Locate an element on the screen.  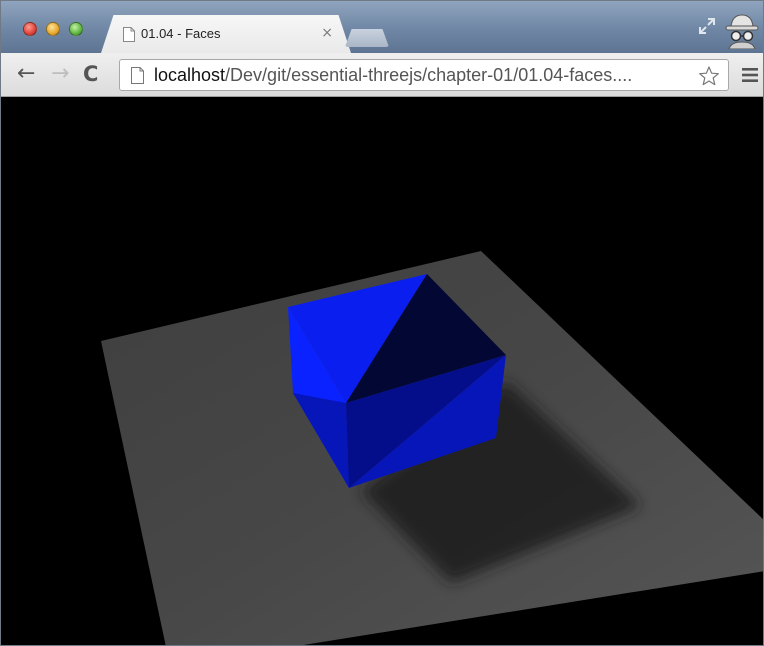
reload-button: C is located at coordinates (90, 74).